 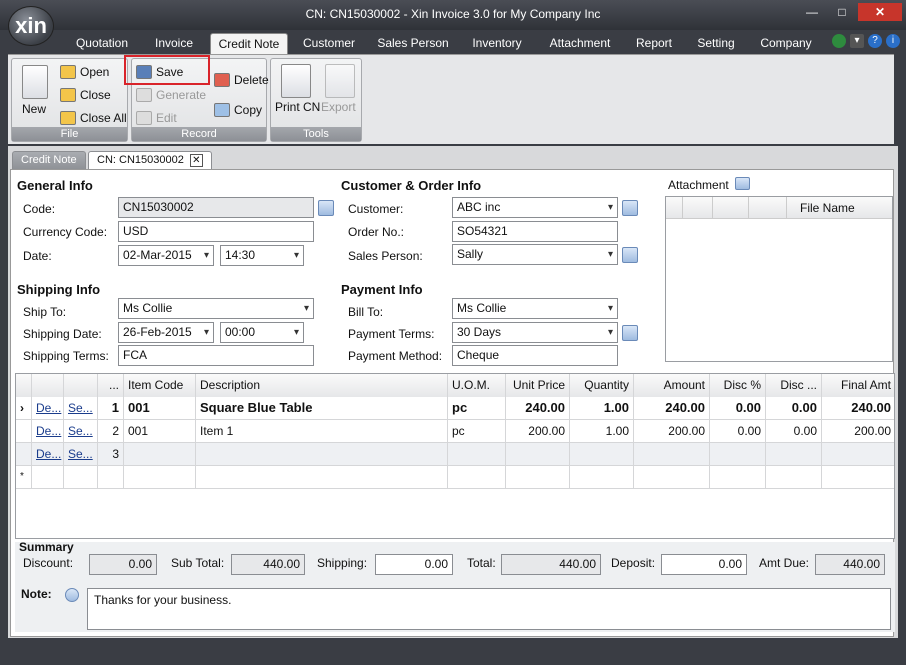 What do you see at coordinates (216, 308) in the screenshot?
I see `ship-to-field: Ms Collie` at bounding box center [216, 308].